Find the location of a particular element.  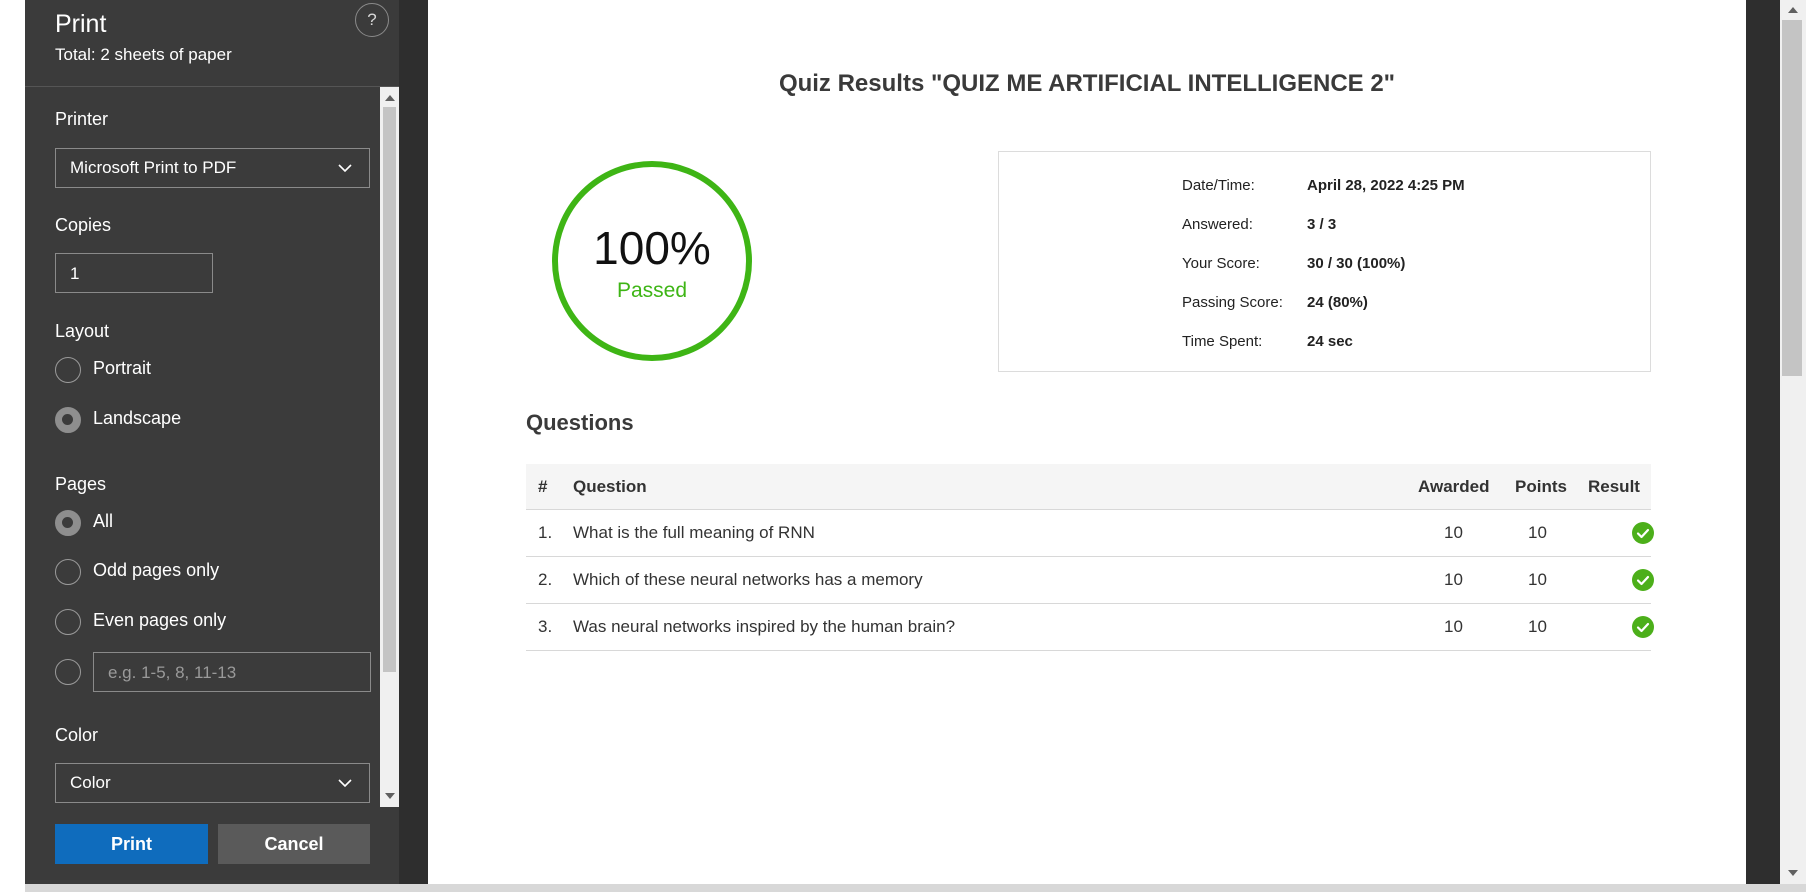

info-label: Passing Score: is located at coordinates (1232, 302).